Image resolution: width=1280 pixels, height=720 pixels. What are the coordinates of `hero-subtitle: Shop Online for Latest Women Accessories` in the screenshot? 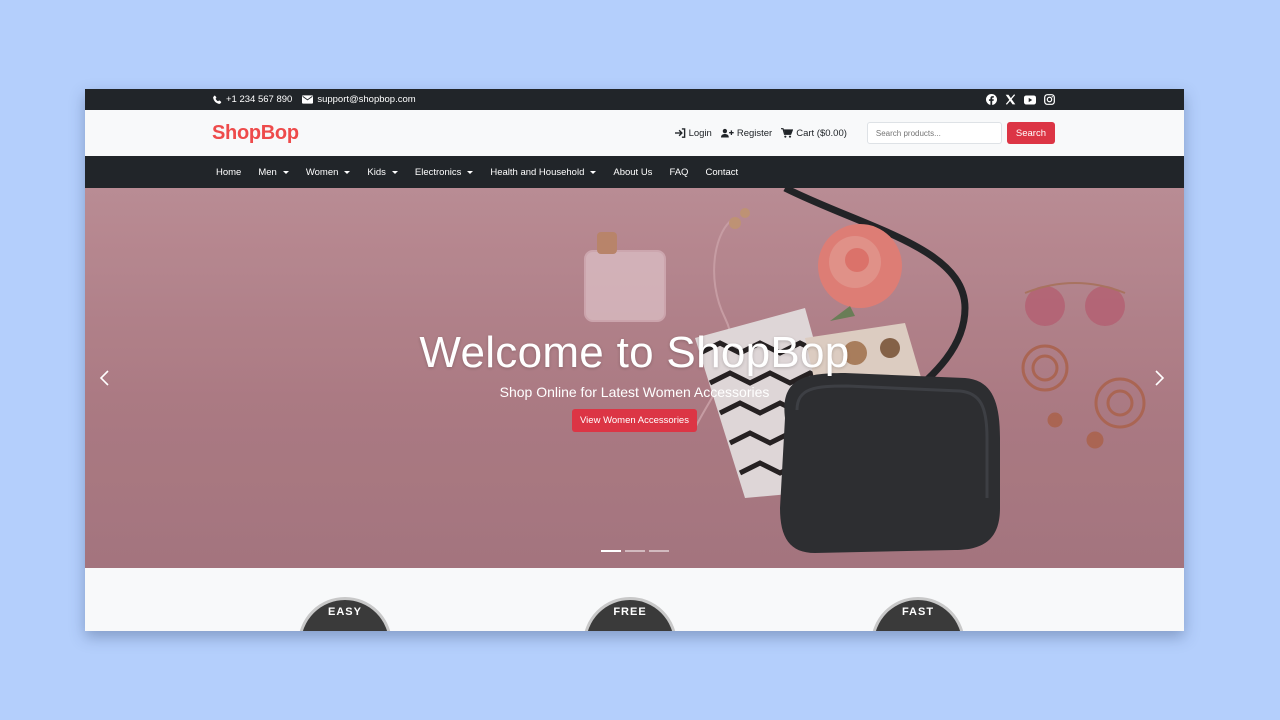 It's located at (634, 392).